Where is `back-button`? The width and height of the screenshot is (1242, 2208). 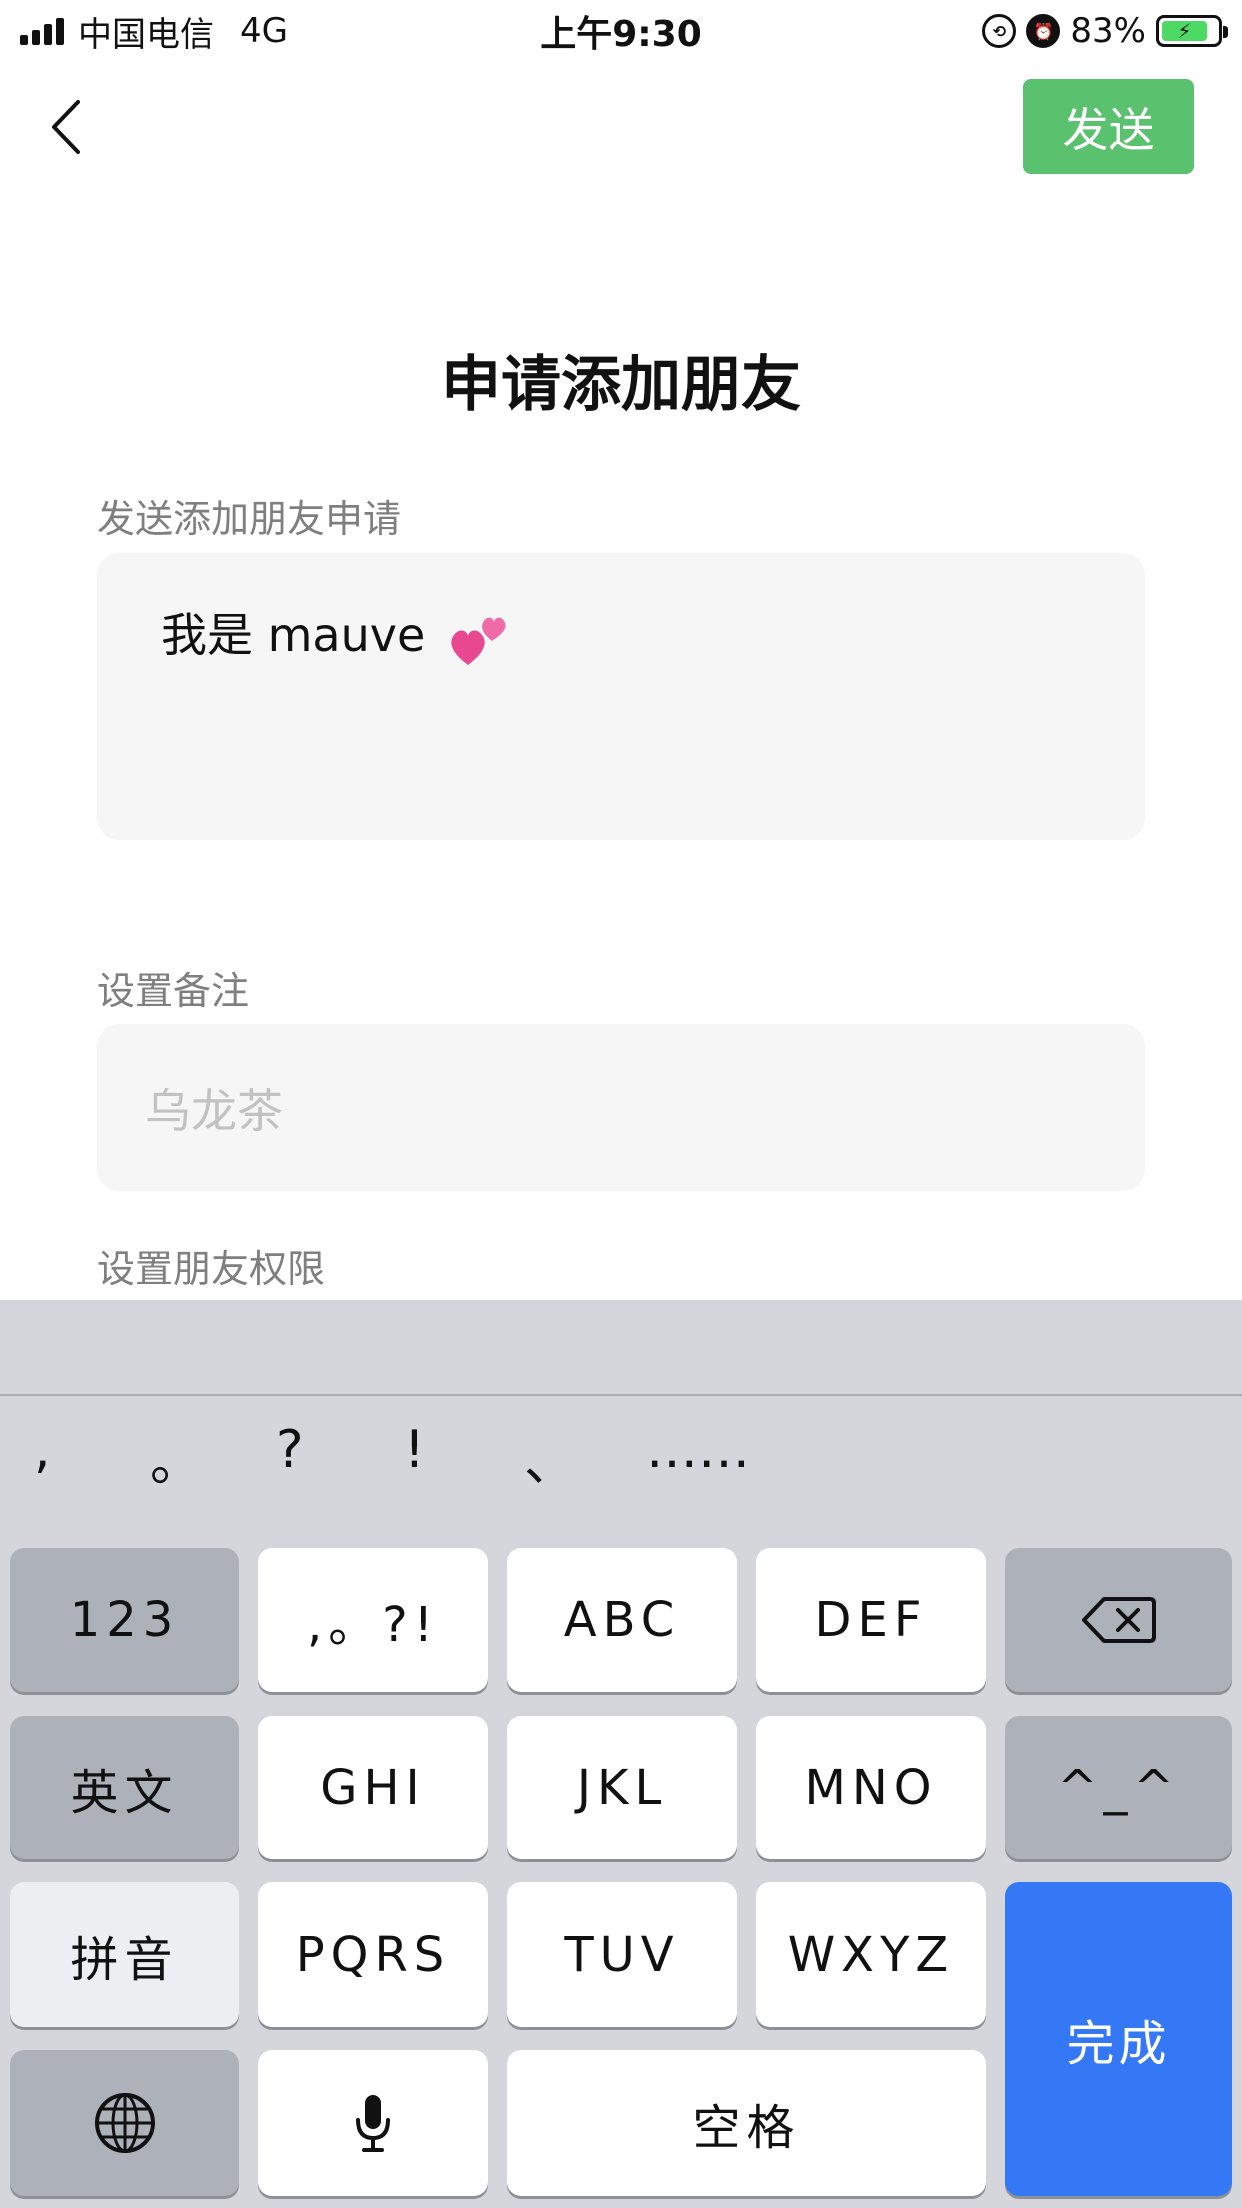
back-button is located at coordinates (65, 127).